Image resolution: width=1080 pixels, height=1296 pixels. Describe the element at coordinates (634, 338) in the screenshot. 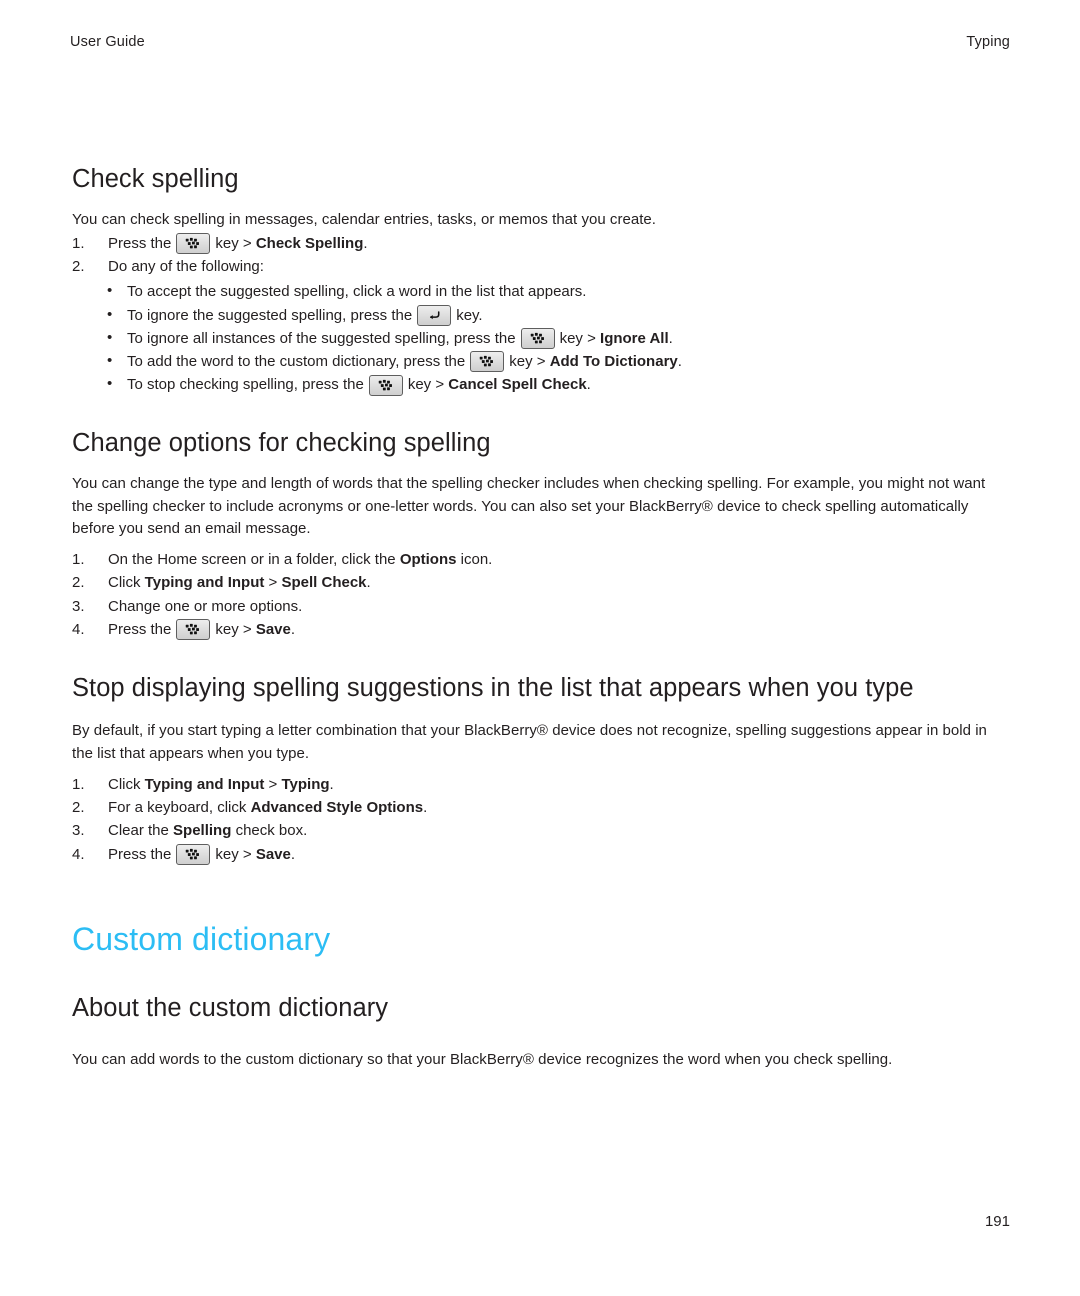

I see `bullet-text-bold: Ignore All` at that location.